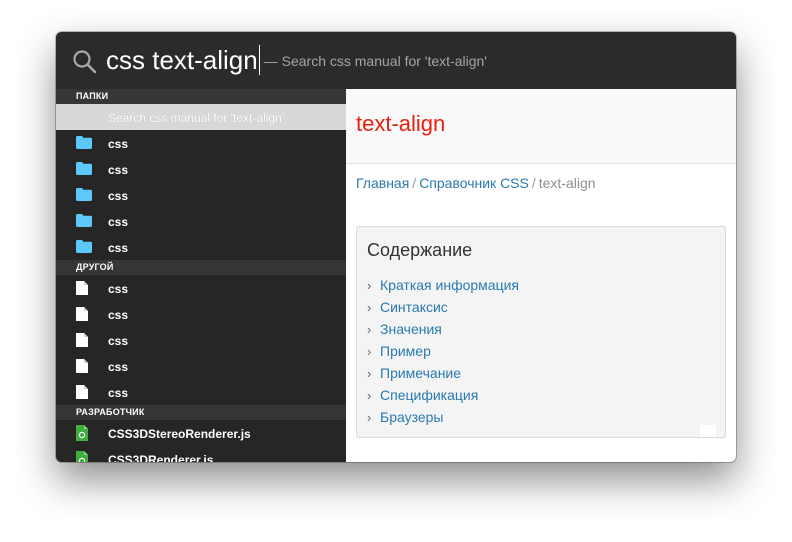 Image resolution: width=792 pixels, height=542 pixels. Describe the element at coordinates (708, 431) in the screenshot. I see `toc-corner` at that location.